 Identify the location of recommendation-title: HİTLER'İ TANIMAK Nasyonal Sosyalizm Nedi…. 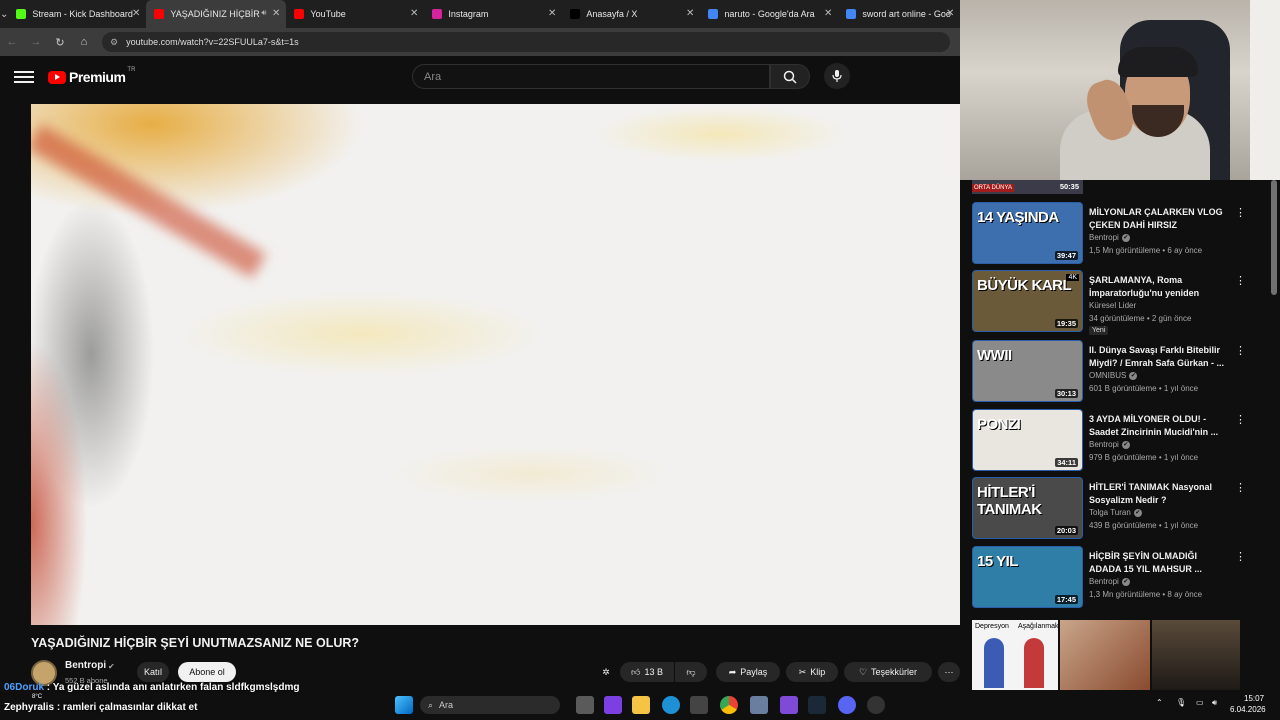
(1157, 494).